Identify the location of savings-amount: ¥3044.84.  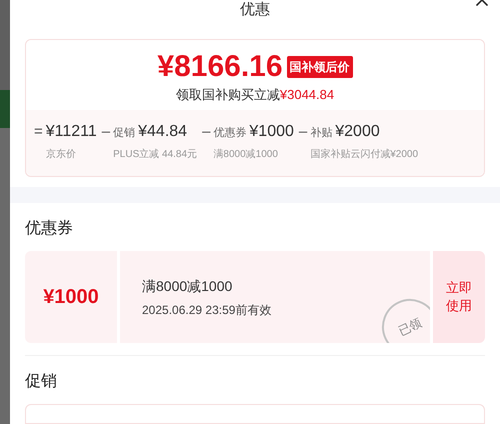
(307, 95).